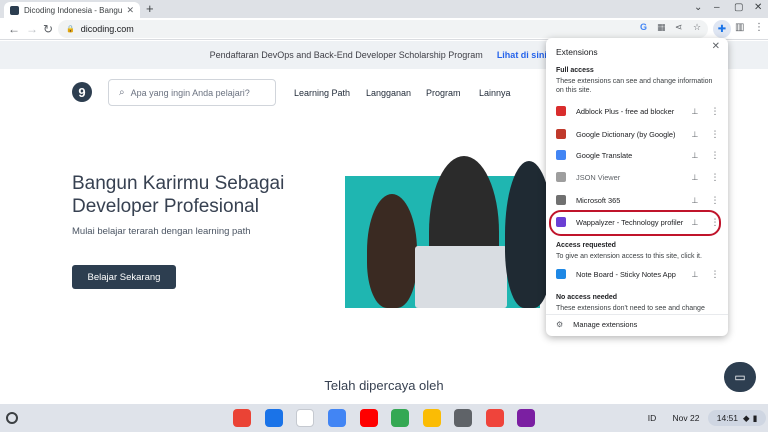 This screenshot has width=768, height=432. Describe the element at coordinates (759, 27) in the screenshot. I see `chrome-menu-icon: ⋮` at that location.